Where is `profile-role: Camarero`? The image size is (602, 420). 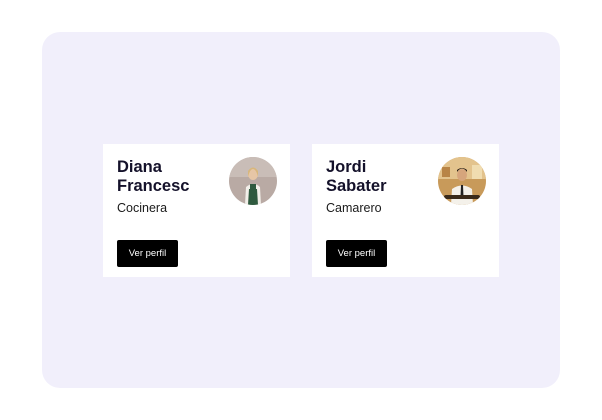 profile-role: Camarero is located at coordinates (354, 208).